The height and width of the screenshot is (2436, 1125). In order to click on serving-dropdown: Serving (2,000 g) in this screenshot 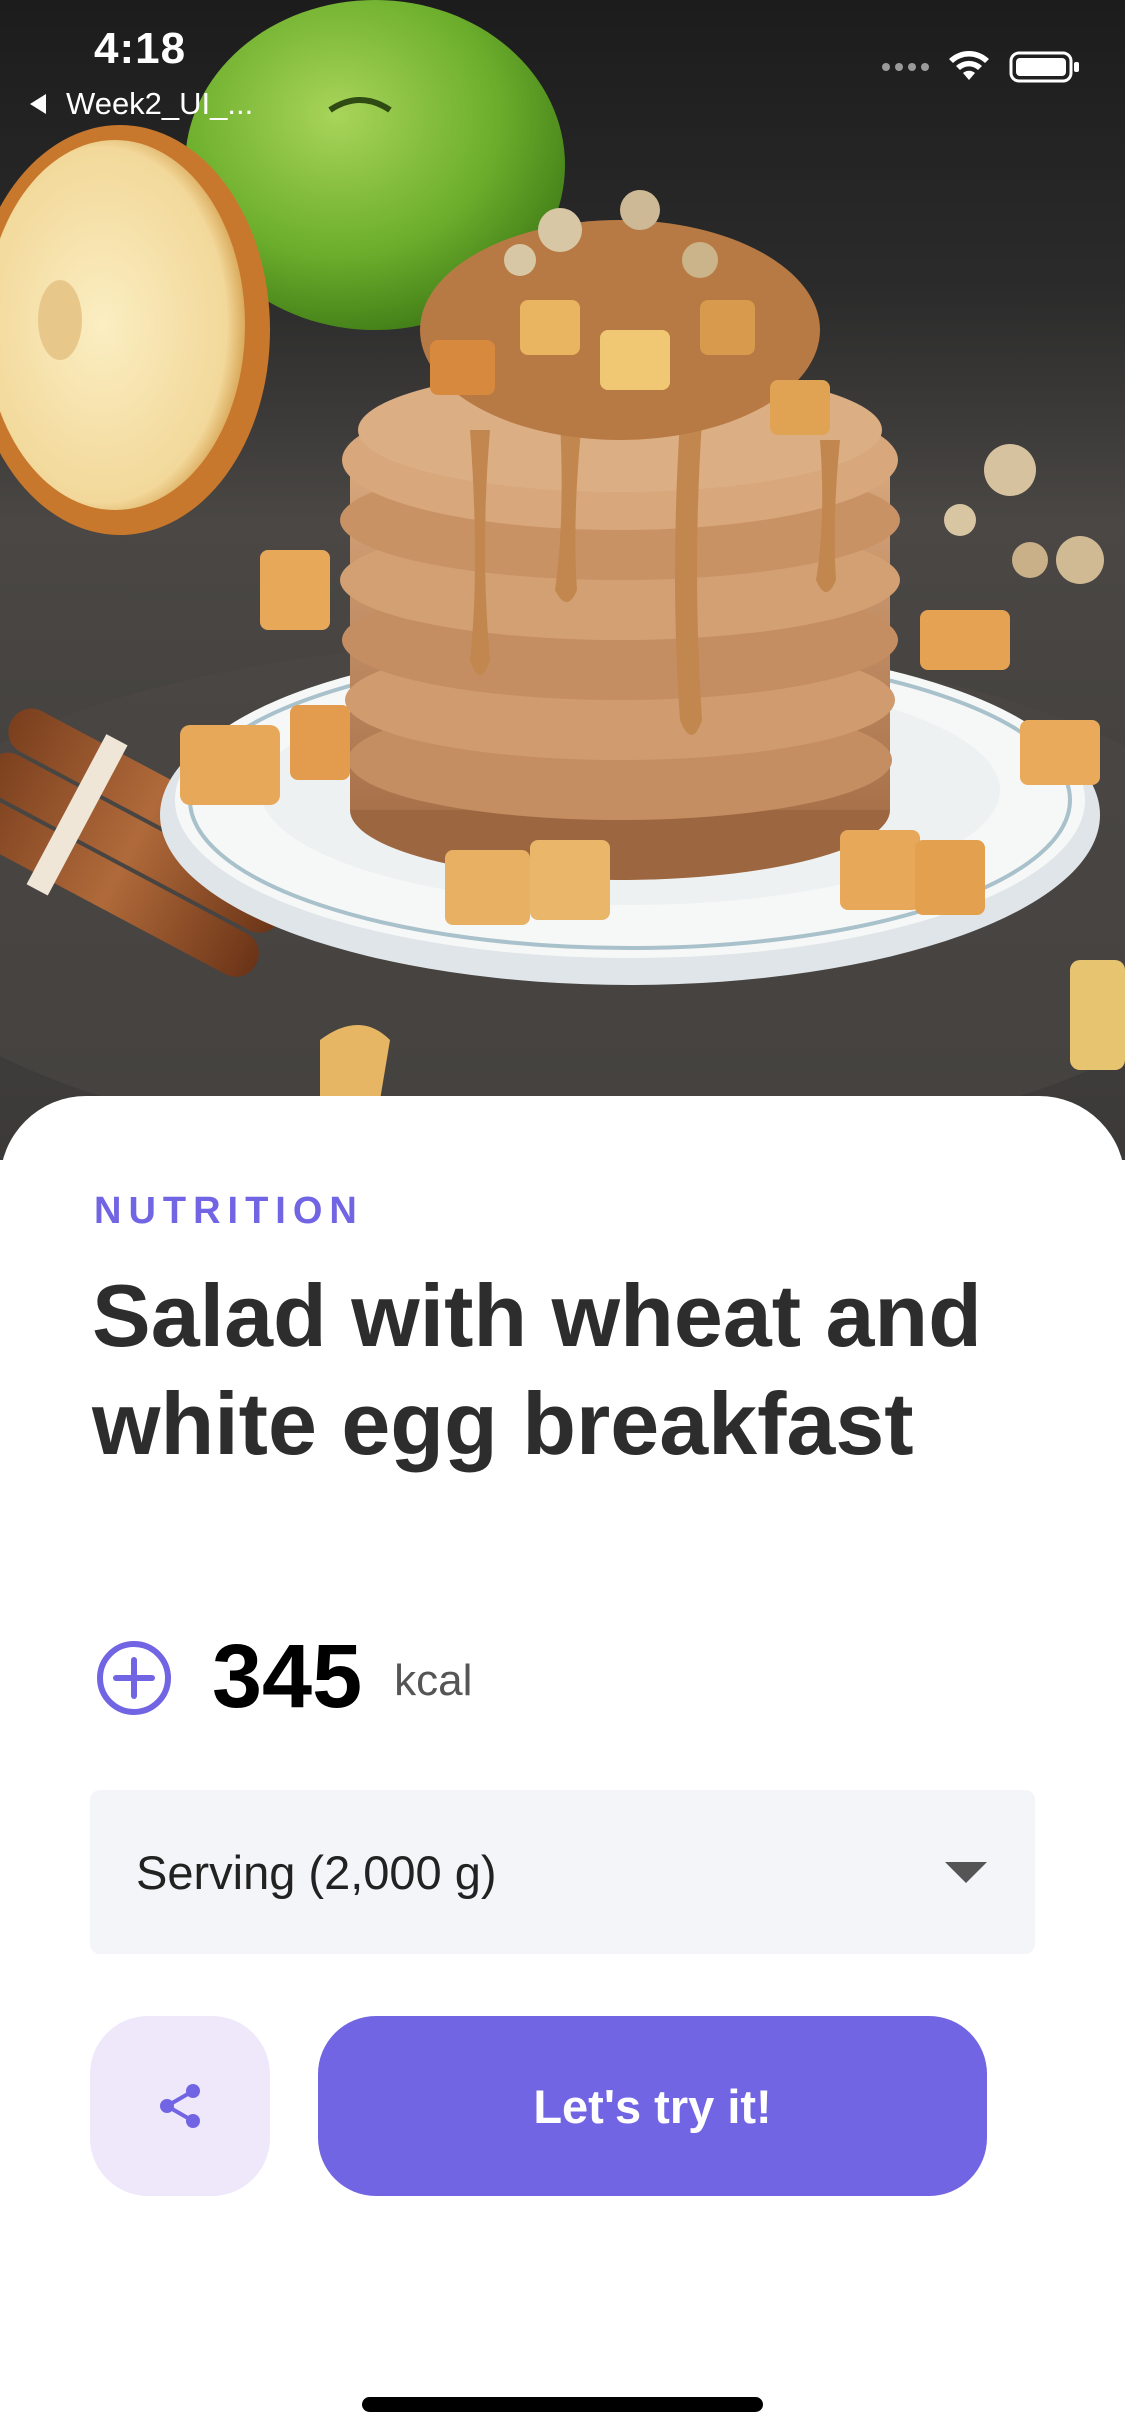, I will do `click(562, 1872)`.